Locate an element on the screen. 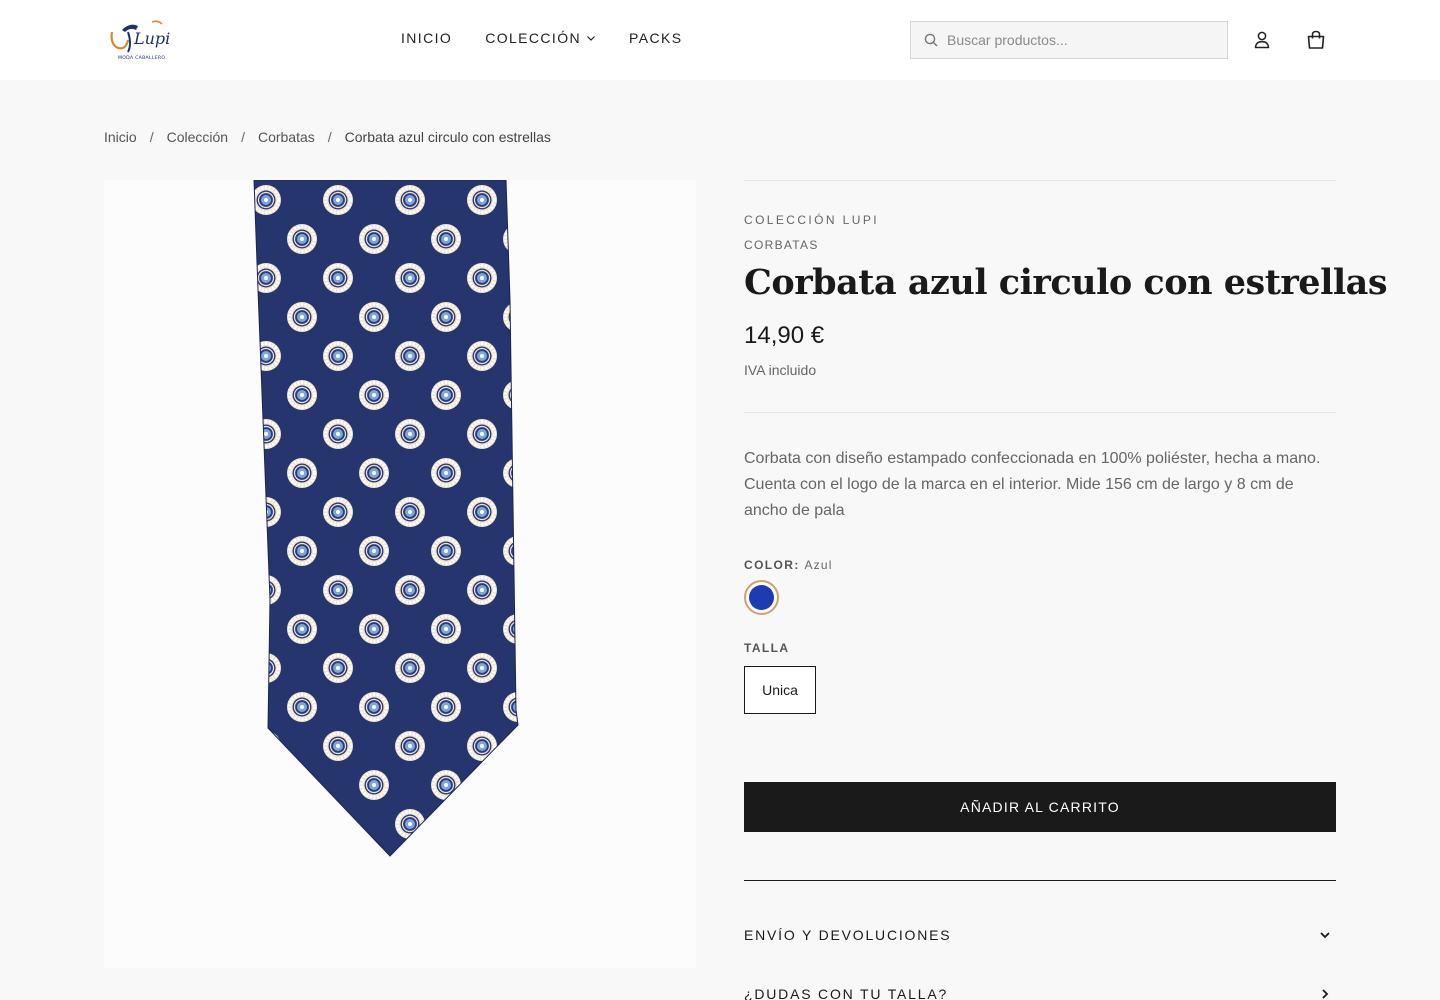 The image size is (1440, 1000). product-price: 14,90 € is located at coordinates (784, 335).